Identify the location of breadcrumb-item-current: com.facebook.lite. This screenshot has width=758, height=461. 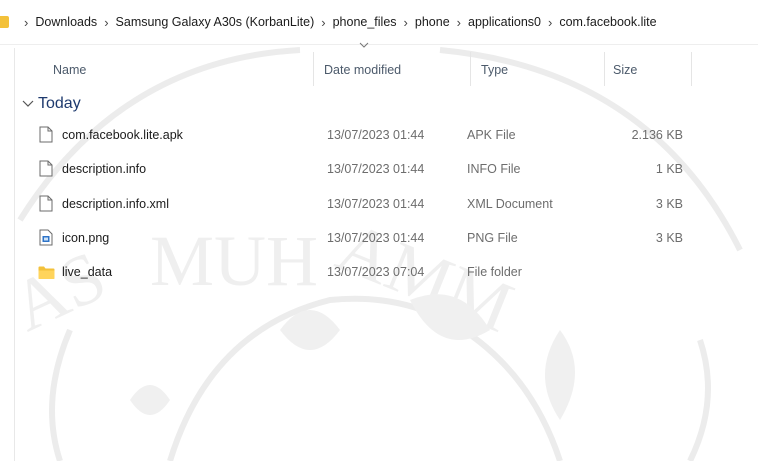
(607, 22).